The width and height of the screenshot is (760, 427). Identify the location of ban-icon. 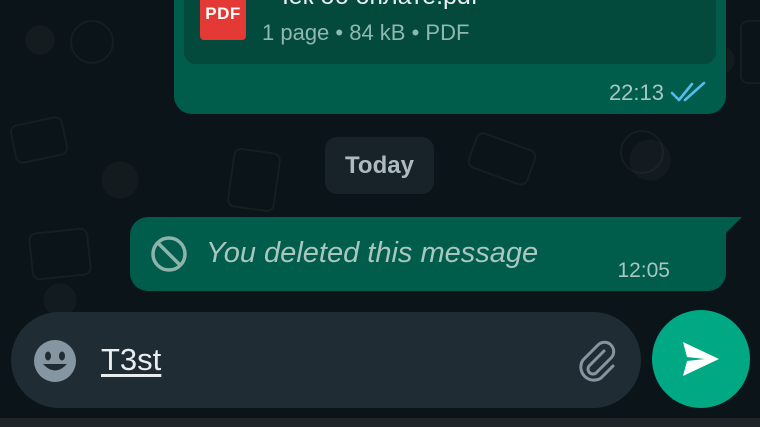
(169, 254).